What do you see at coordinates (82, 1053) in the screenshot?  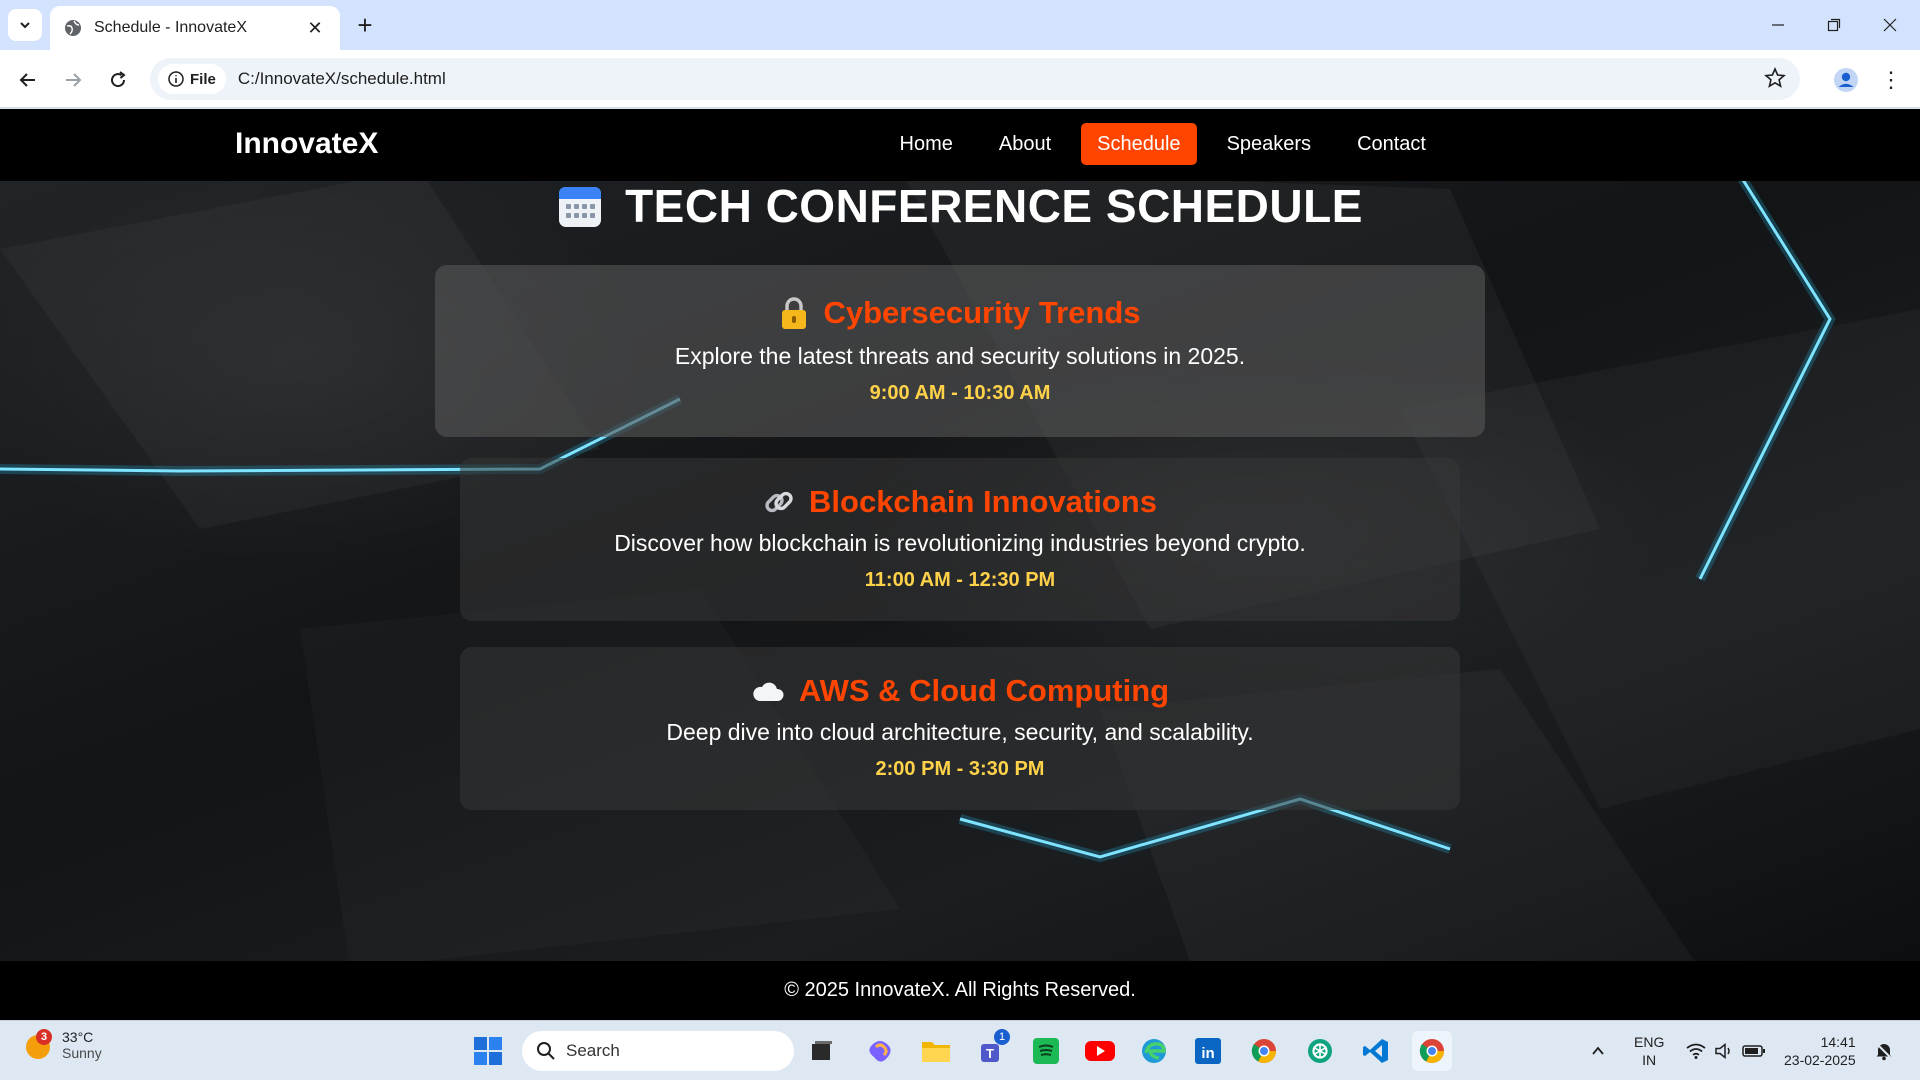 I see `weather-condition: Sunny` at bounding box center [82, 1053].